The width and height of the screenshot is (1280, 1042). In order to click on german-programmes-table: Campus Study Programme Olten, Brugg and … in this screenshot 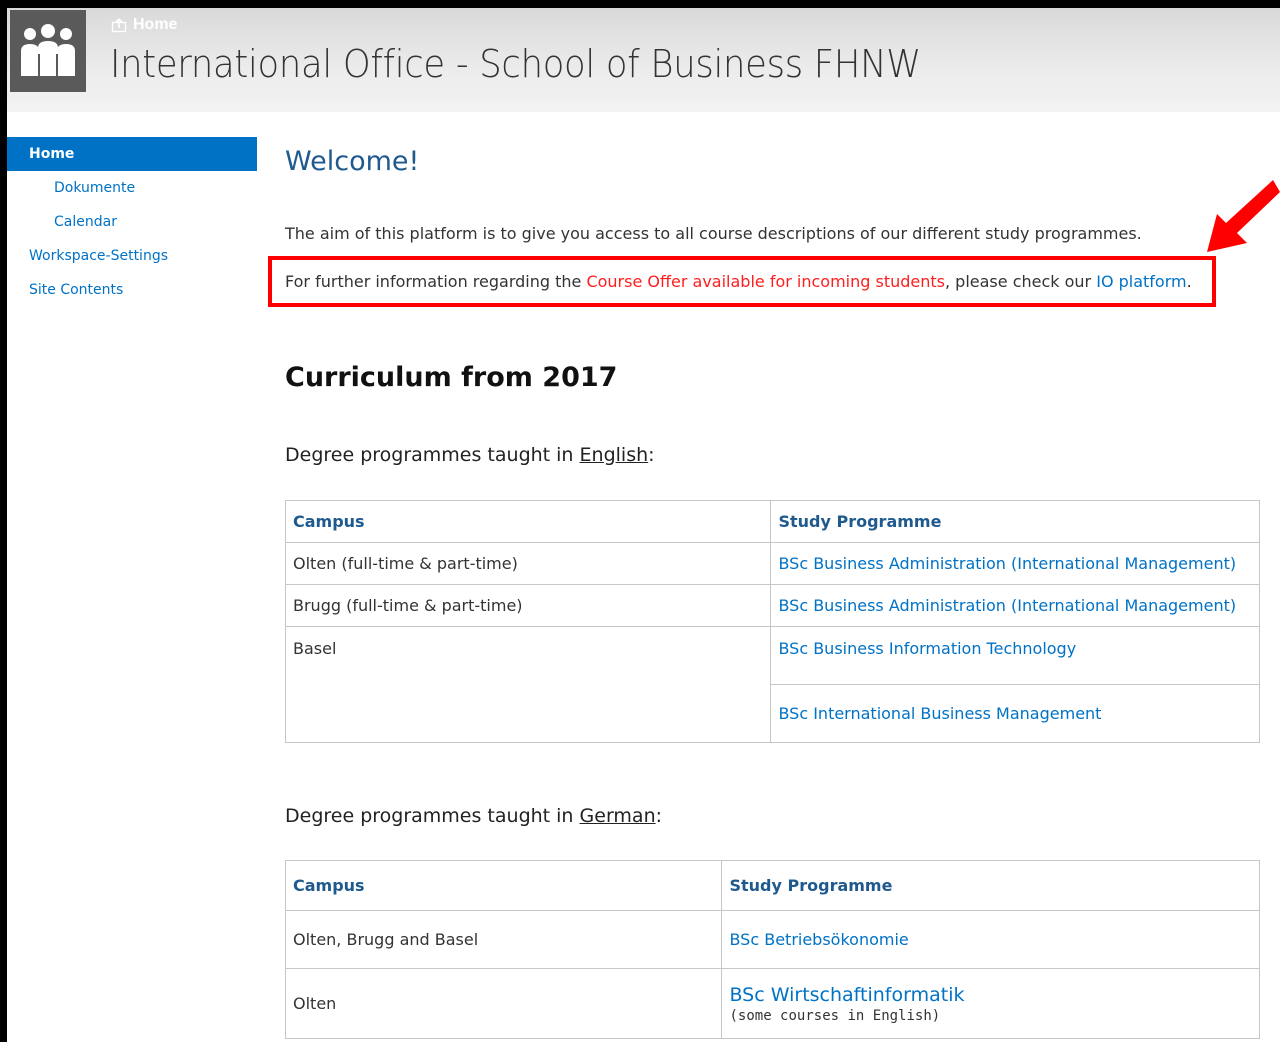, I will do `click(772, 949)`.